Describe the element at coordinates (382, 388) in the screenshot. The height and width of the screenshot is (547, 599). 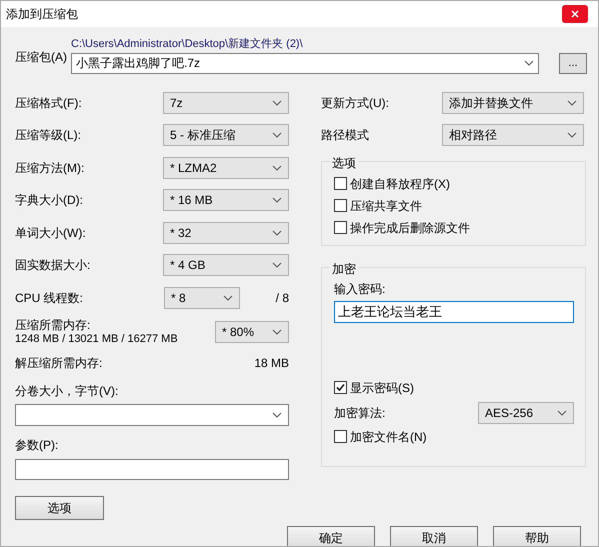
I see `checkbox-label: 显示密码(S)` at that location.